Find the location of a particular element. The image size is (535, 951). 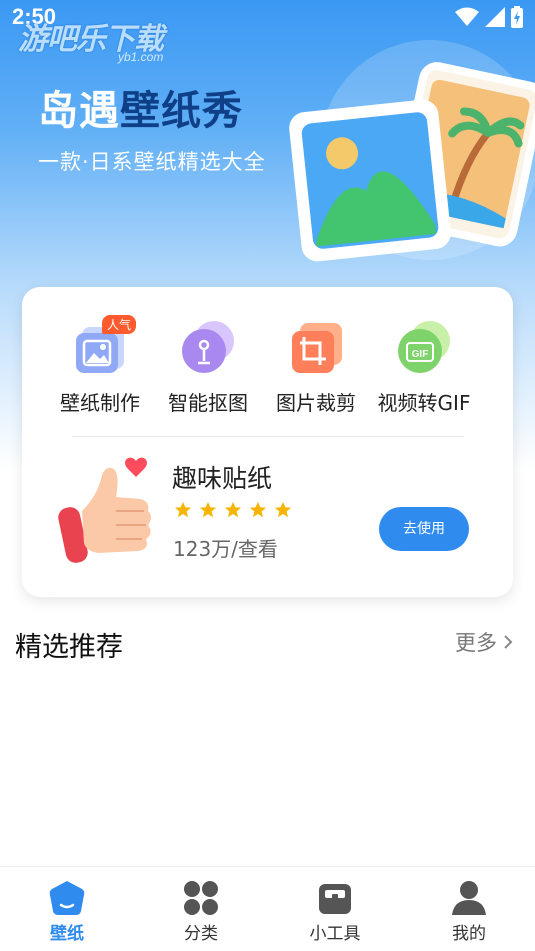

wifi-icon is located at coordinates (467, 16).